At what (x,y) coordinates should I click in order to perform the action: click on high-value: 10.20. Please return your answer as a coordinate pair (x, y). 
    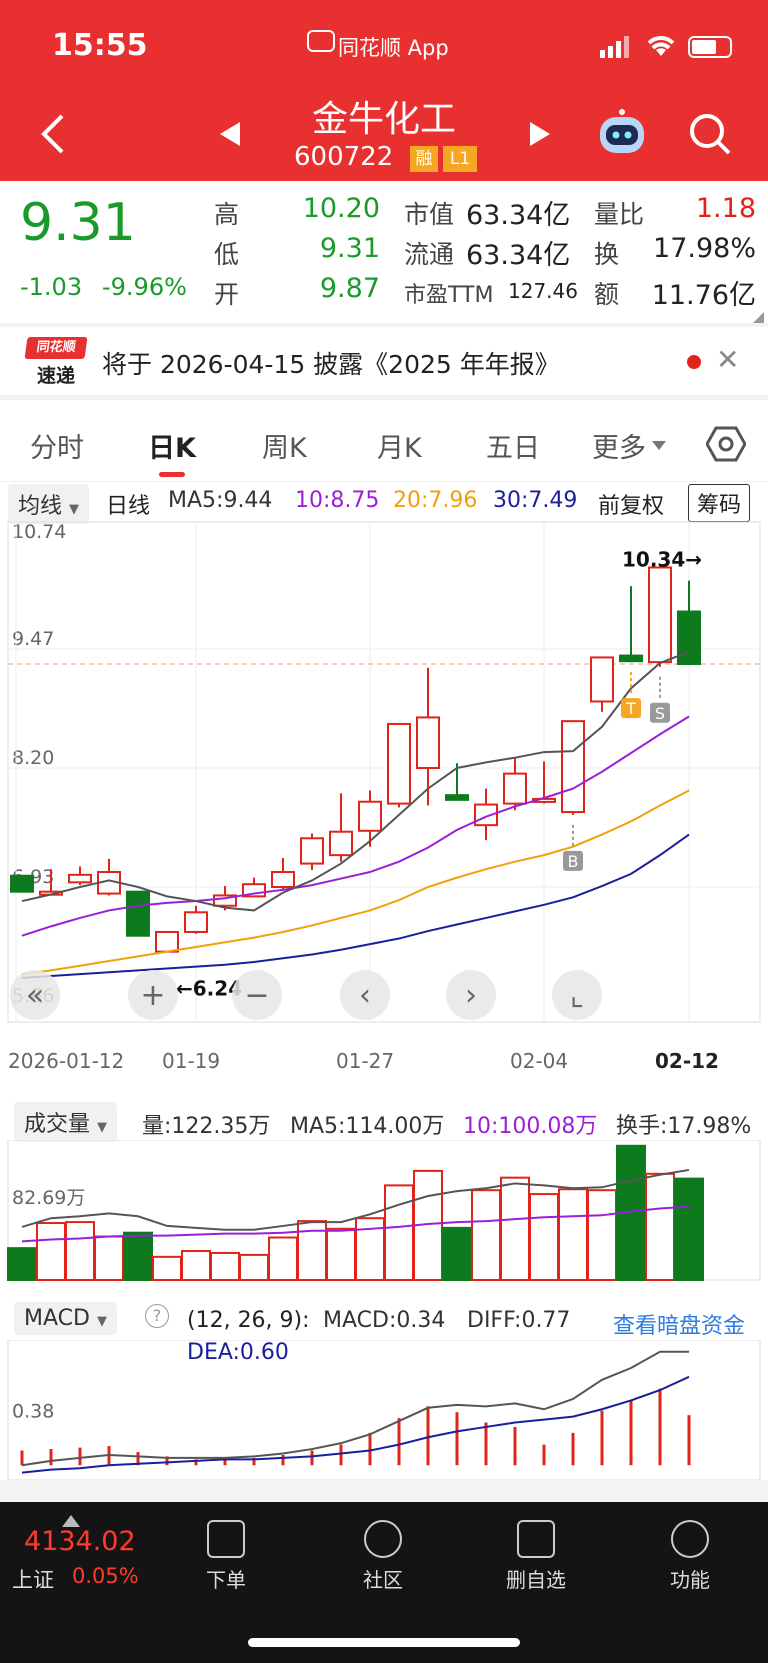
    Looking at the image, I should click on (341, 208).